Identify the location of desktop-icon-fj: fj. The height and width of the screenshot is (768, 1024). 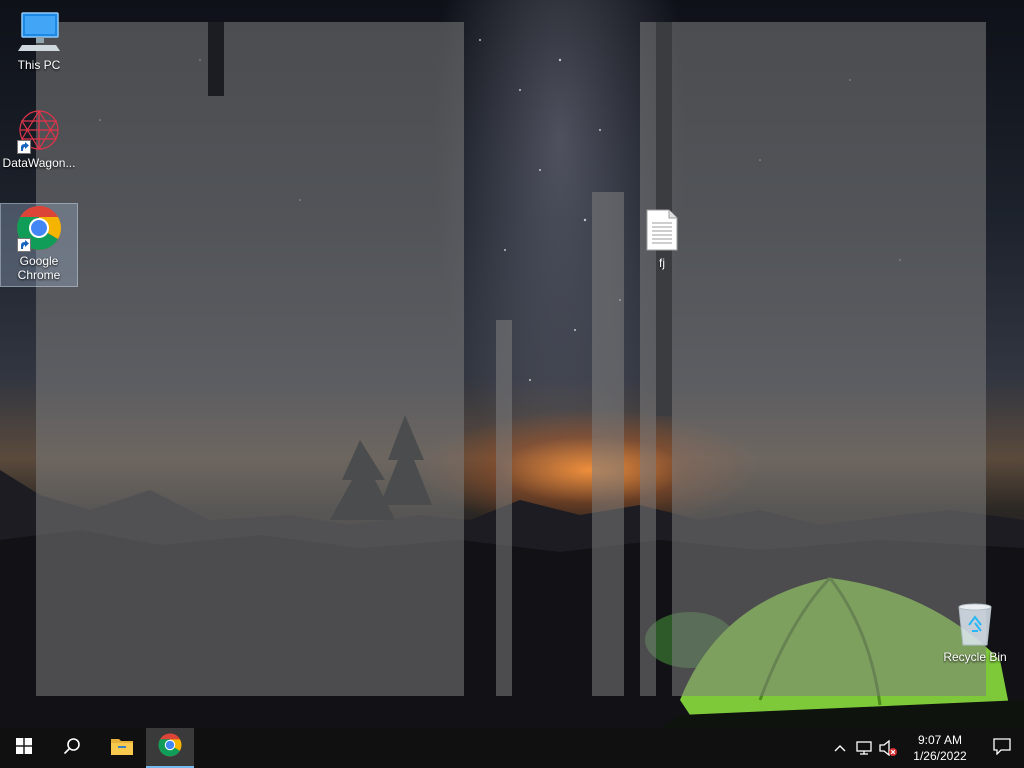
(662, 238).